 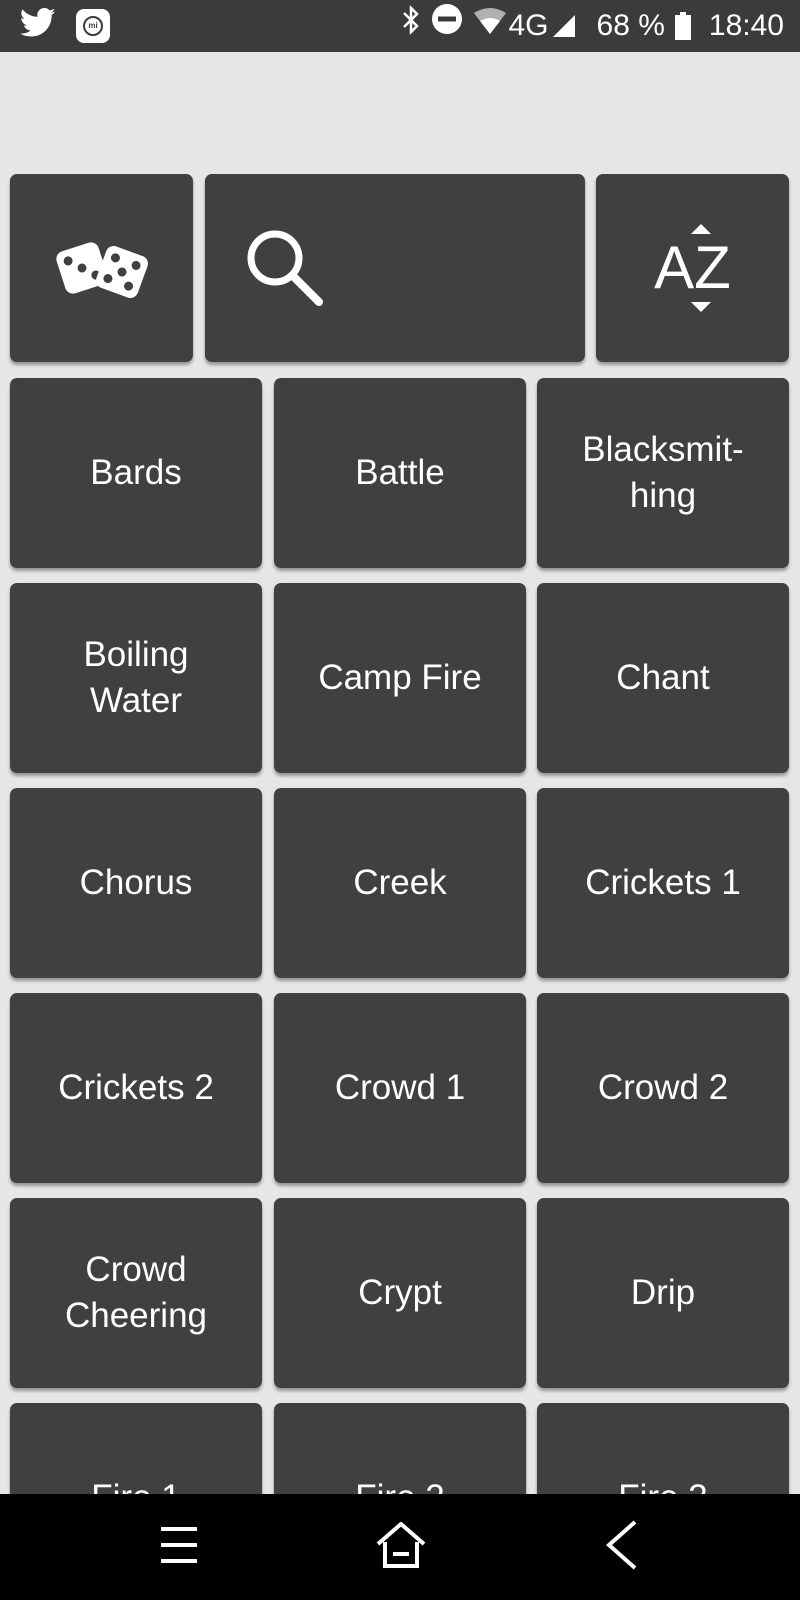 I want to click on home-button, so click(x=401, y=1547).